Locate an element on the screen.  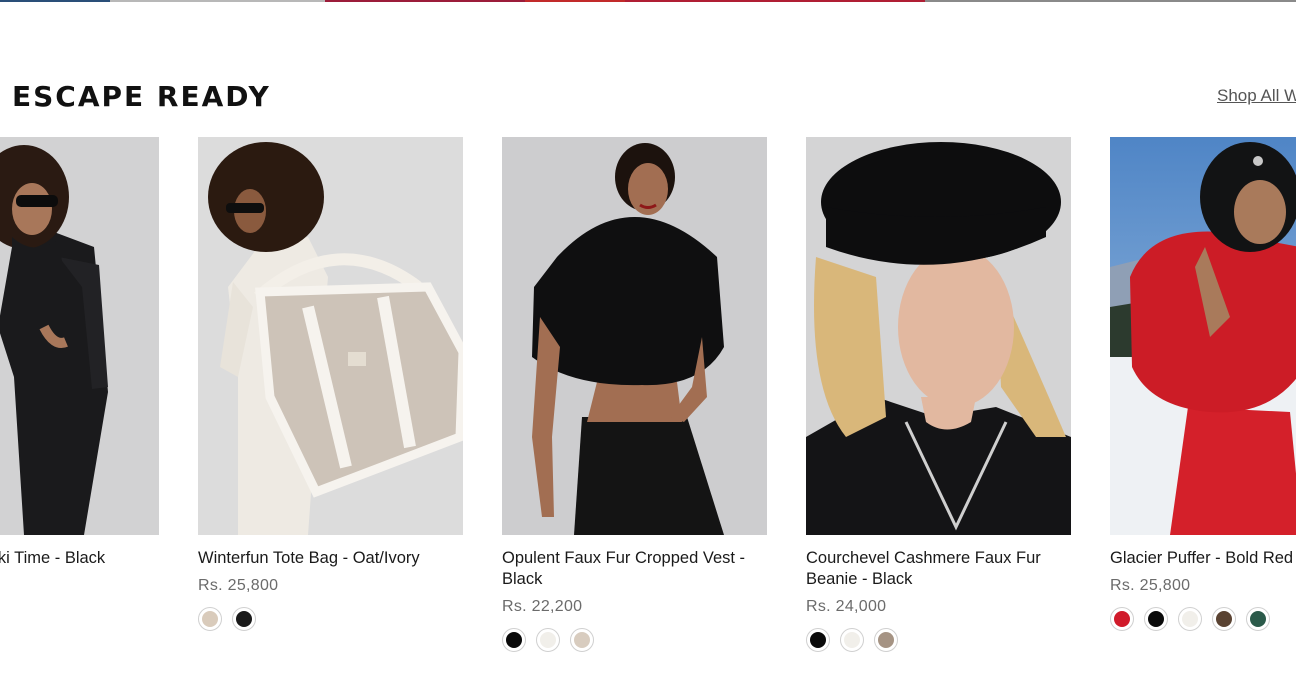
product-price: Rs. 22,200 is located at coordinates (542, 606).